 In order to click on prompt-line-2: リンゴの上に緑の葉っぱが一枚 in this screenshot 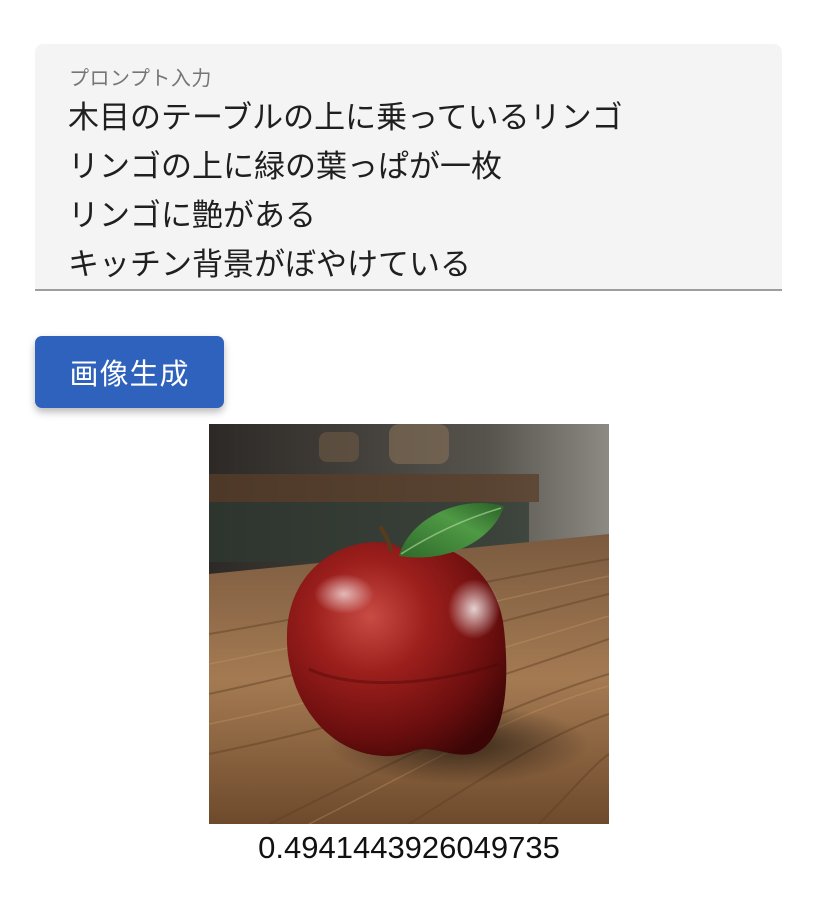, I will do `click(285, 167)`.